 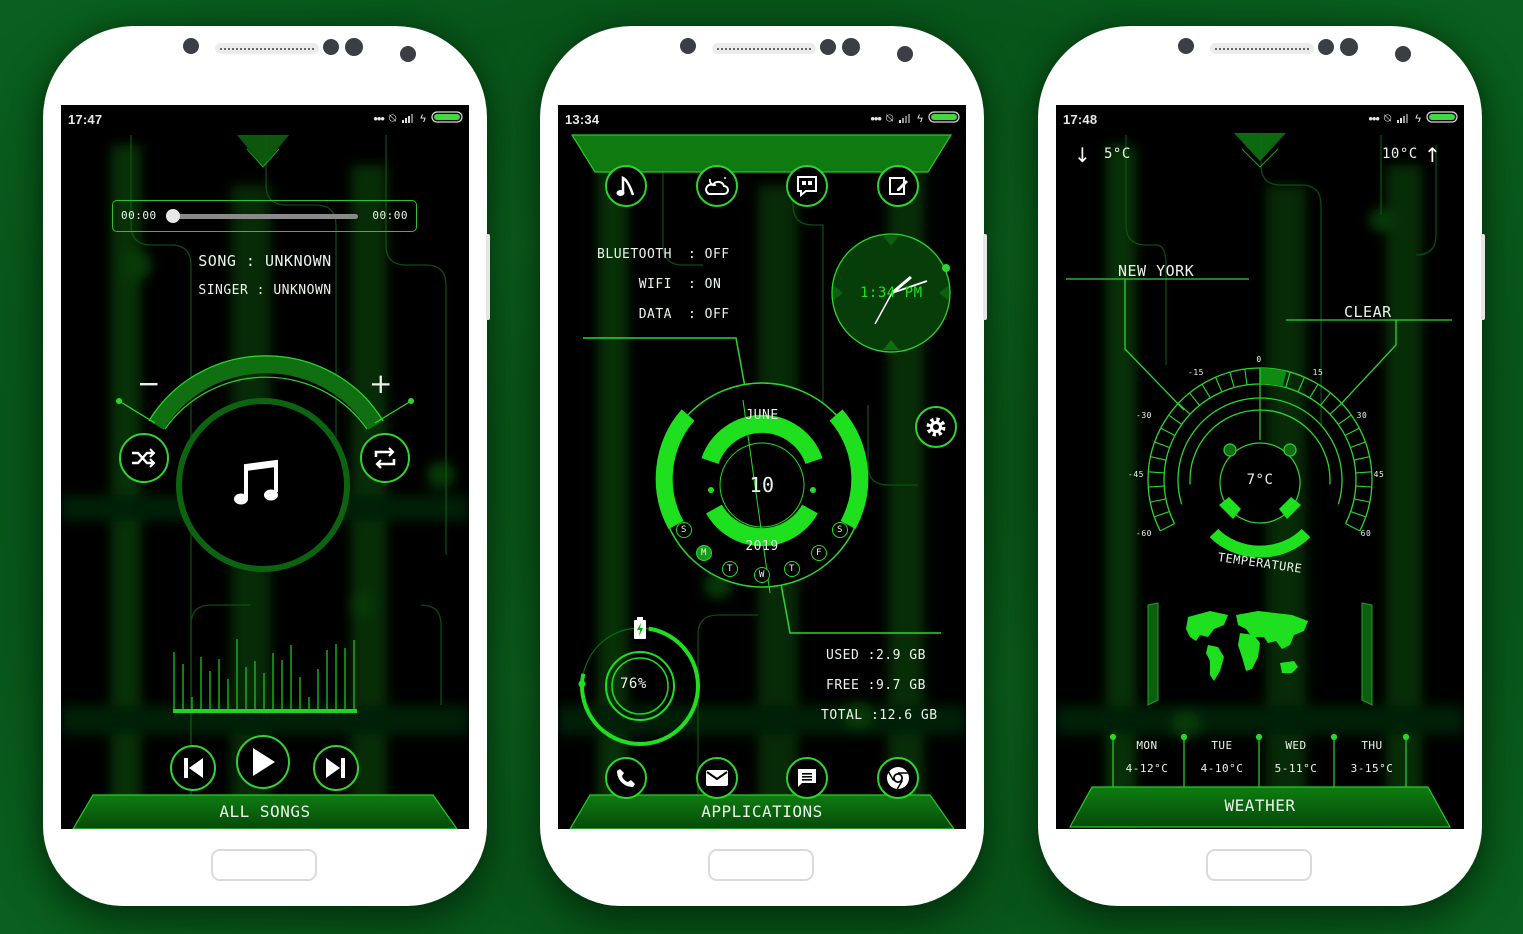 What do you see at coordinates (148, 383) in the screenshot?
I see `volume-down-button: −` at bounding box center [148, 383].